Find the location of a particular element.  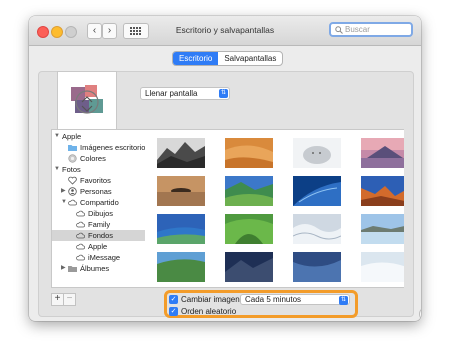

wallpaper-thumb-green-coast is located at coordinates (181, 267).